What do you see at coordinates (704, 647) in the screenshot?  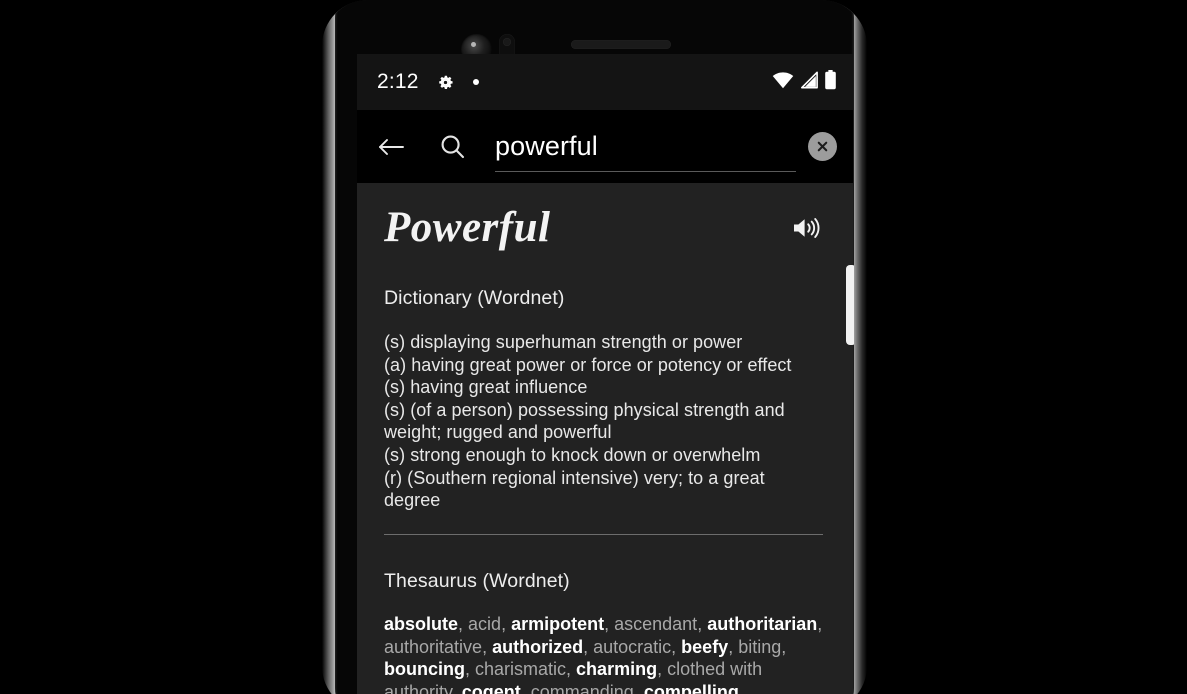 I see `thesaurus-word: beefy` at bounding box center [704, 647].